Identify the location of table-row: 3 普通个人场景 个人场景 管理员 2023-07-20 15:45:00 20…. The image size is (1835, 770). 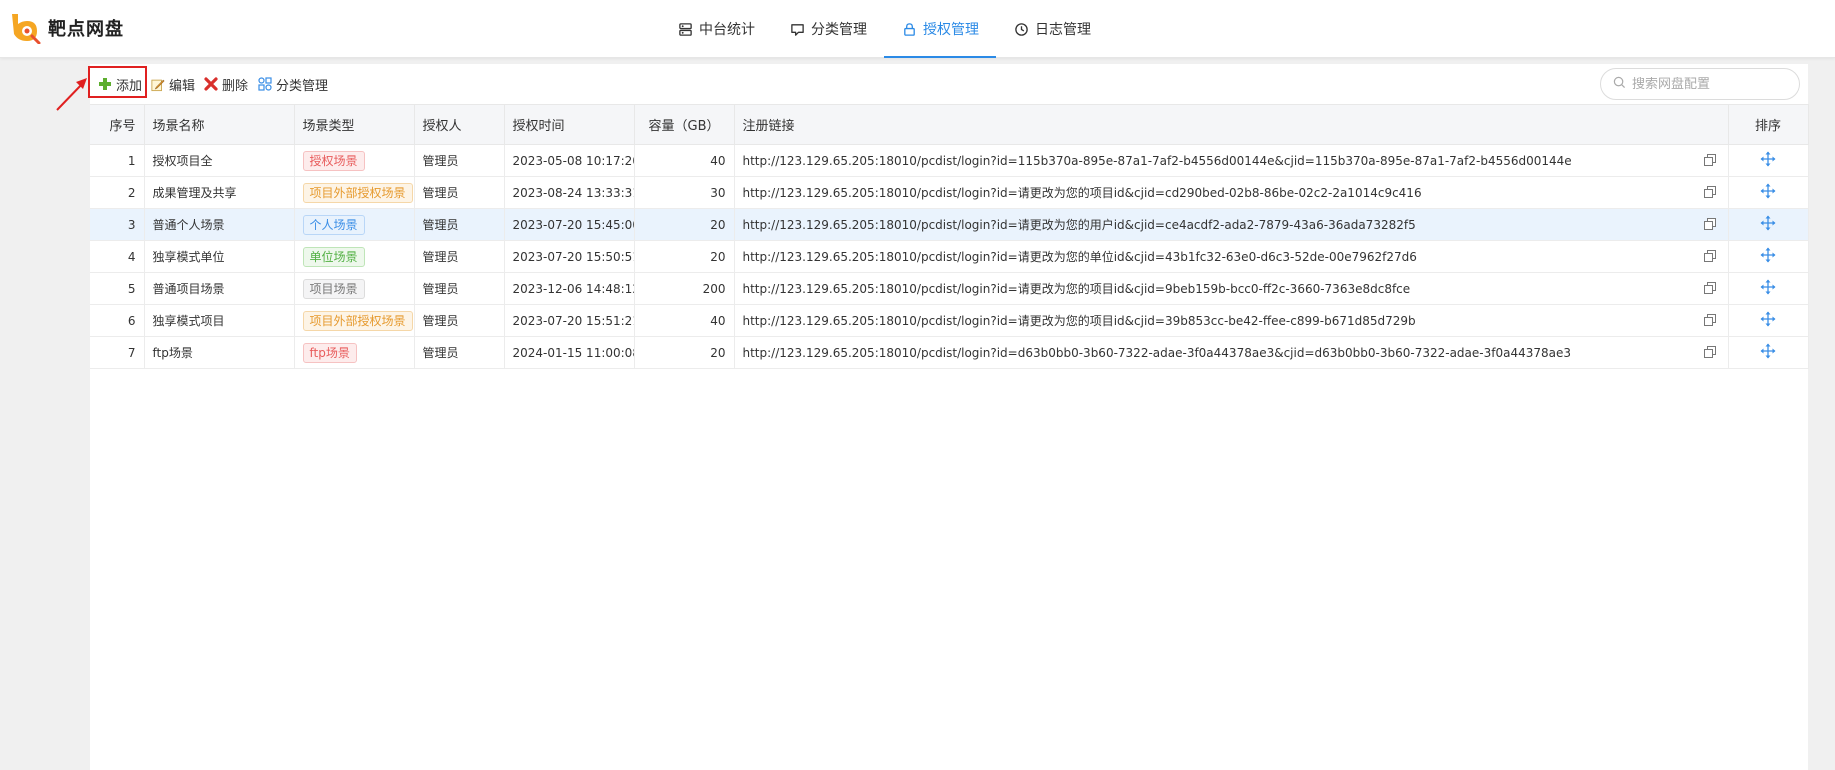
(949, 224).